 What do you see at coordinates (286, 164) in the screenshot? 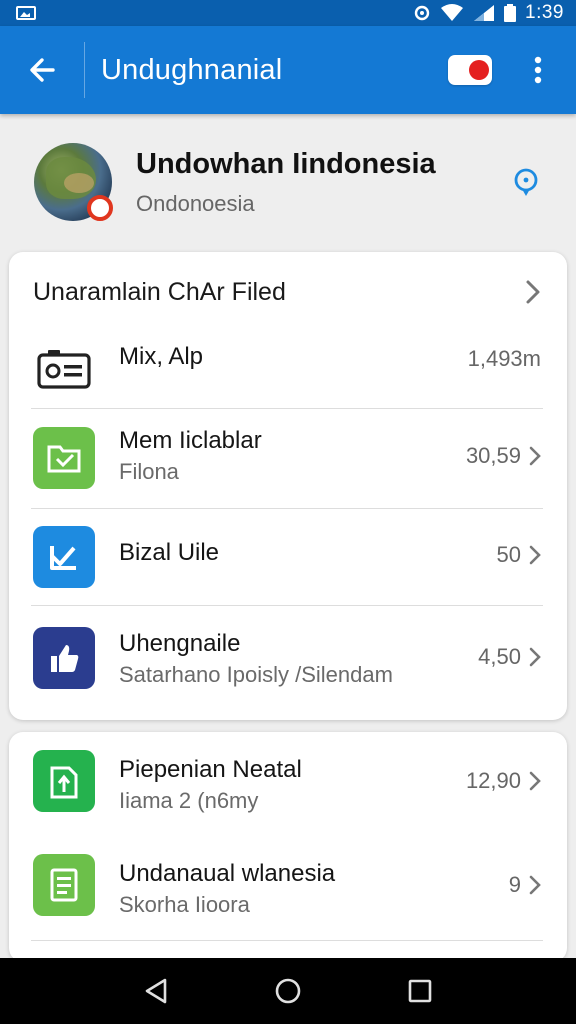
I see `profile-name: Undowhan Iindonesia` at bounding box center [286, 164].